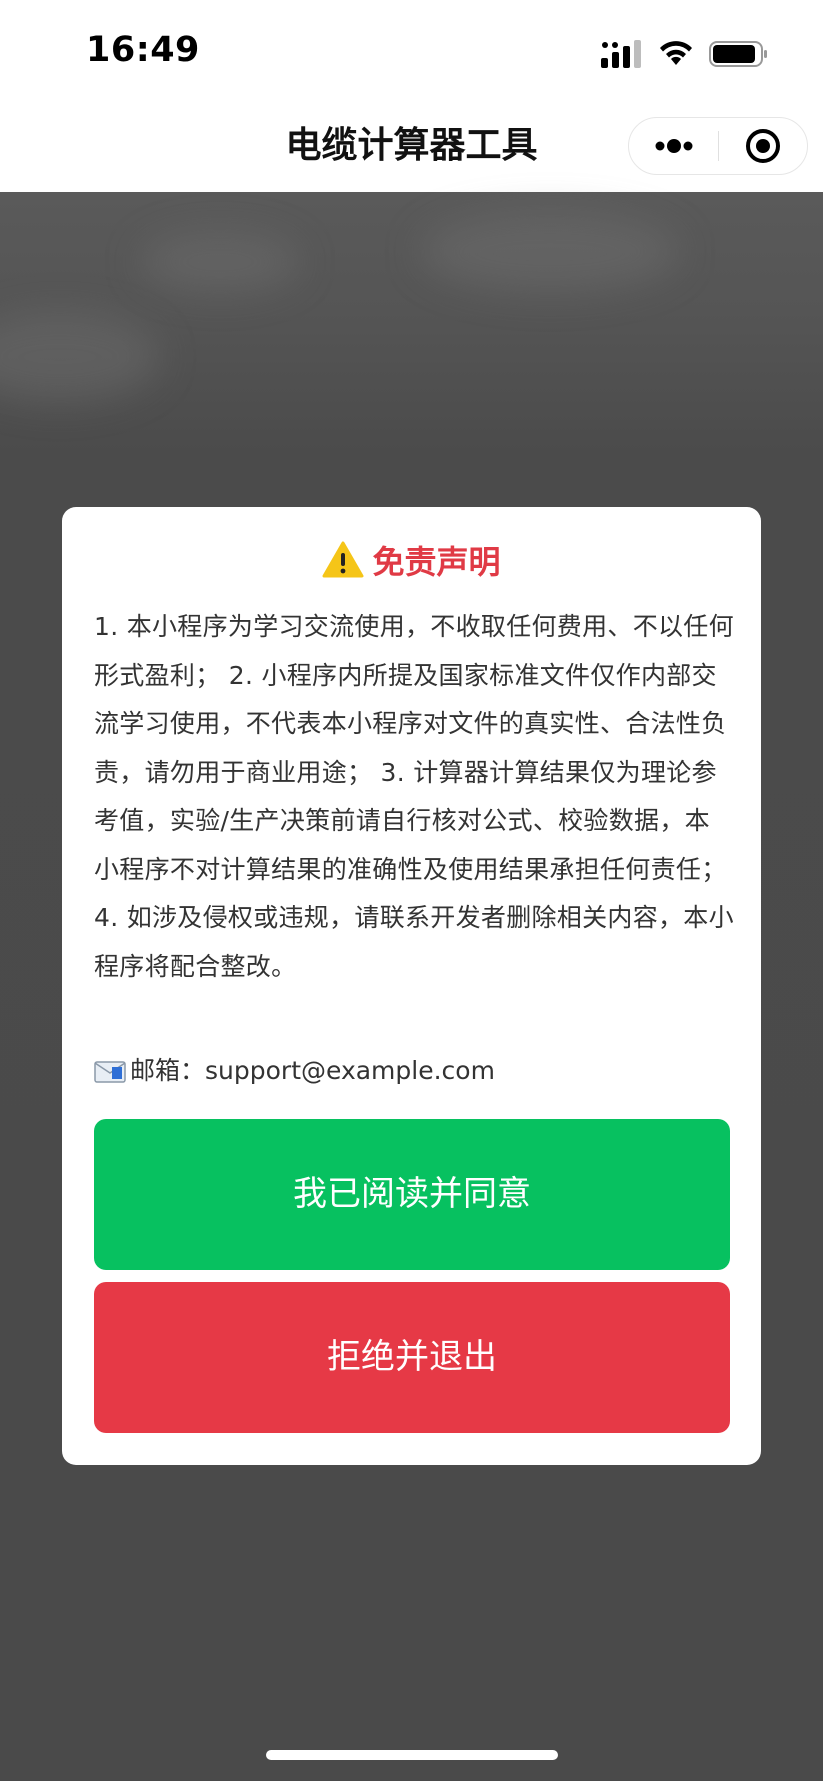  Describe the element at coordinates (412, 1357) in the screenshot. I see `reject-exit-button: 拒绝并退出` at that location.